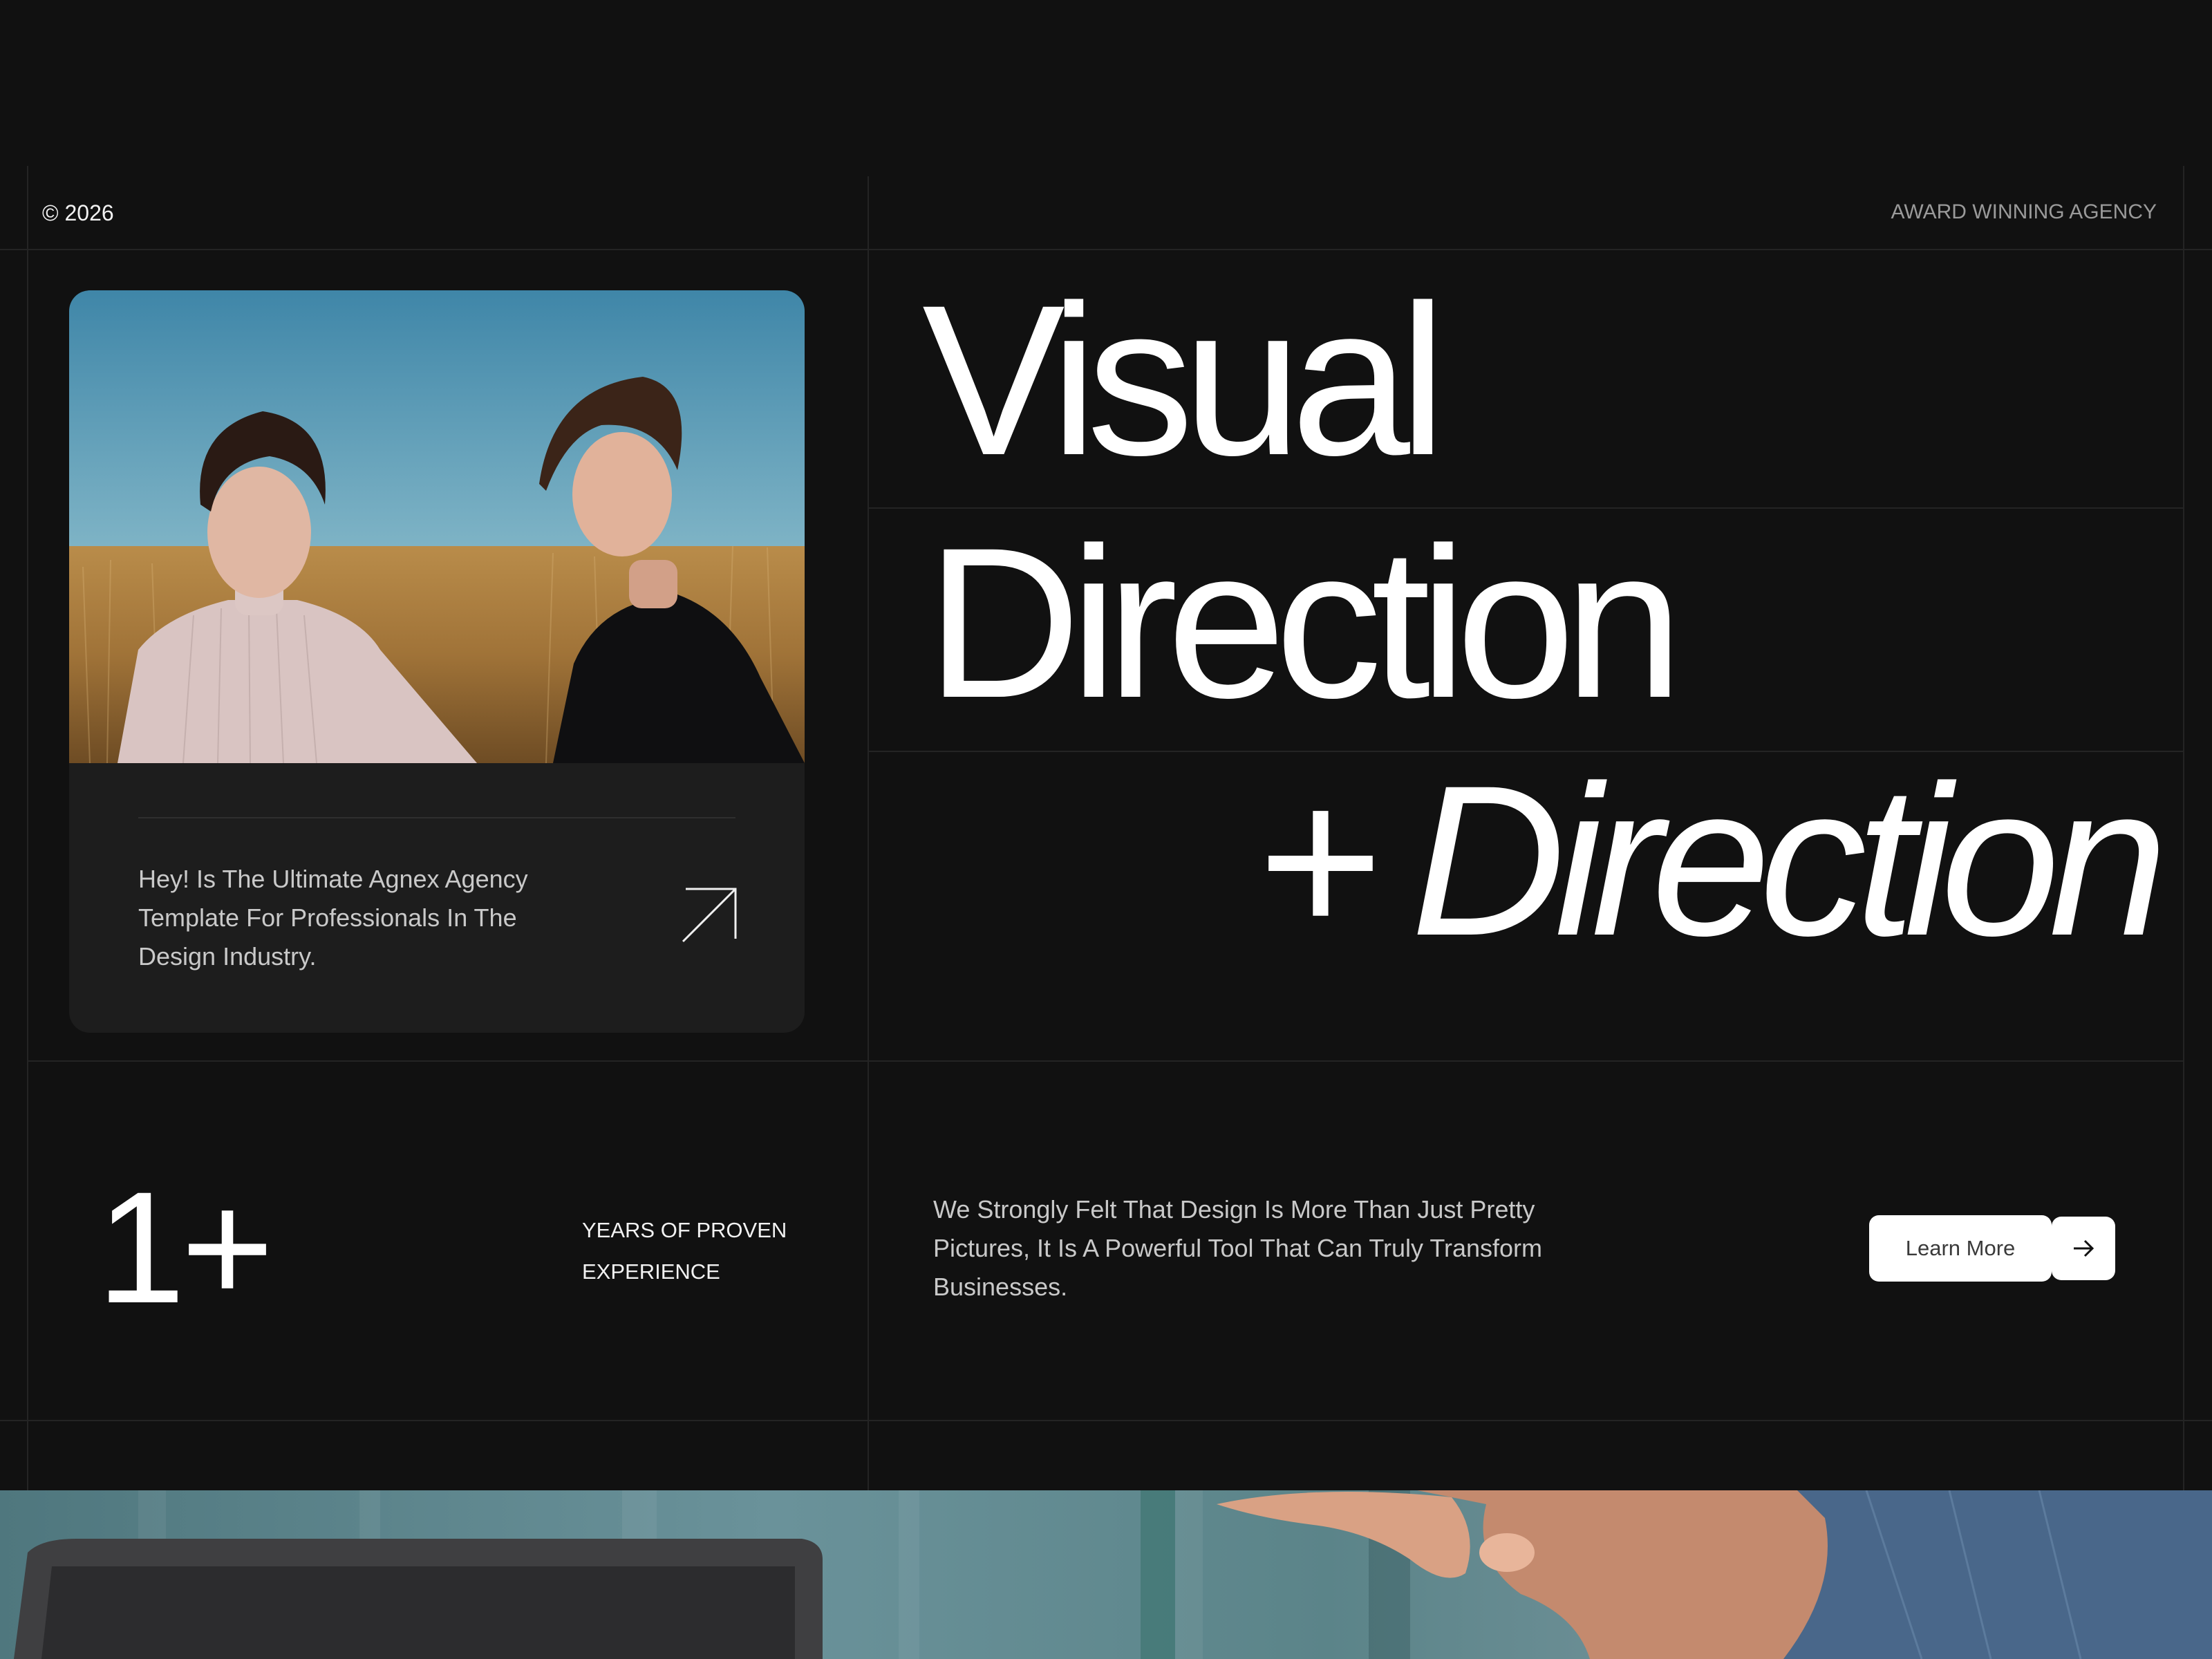 This screenshot has height=1659, width=2212. I want to click on arrow-up-right-icon, so click(709, 915).